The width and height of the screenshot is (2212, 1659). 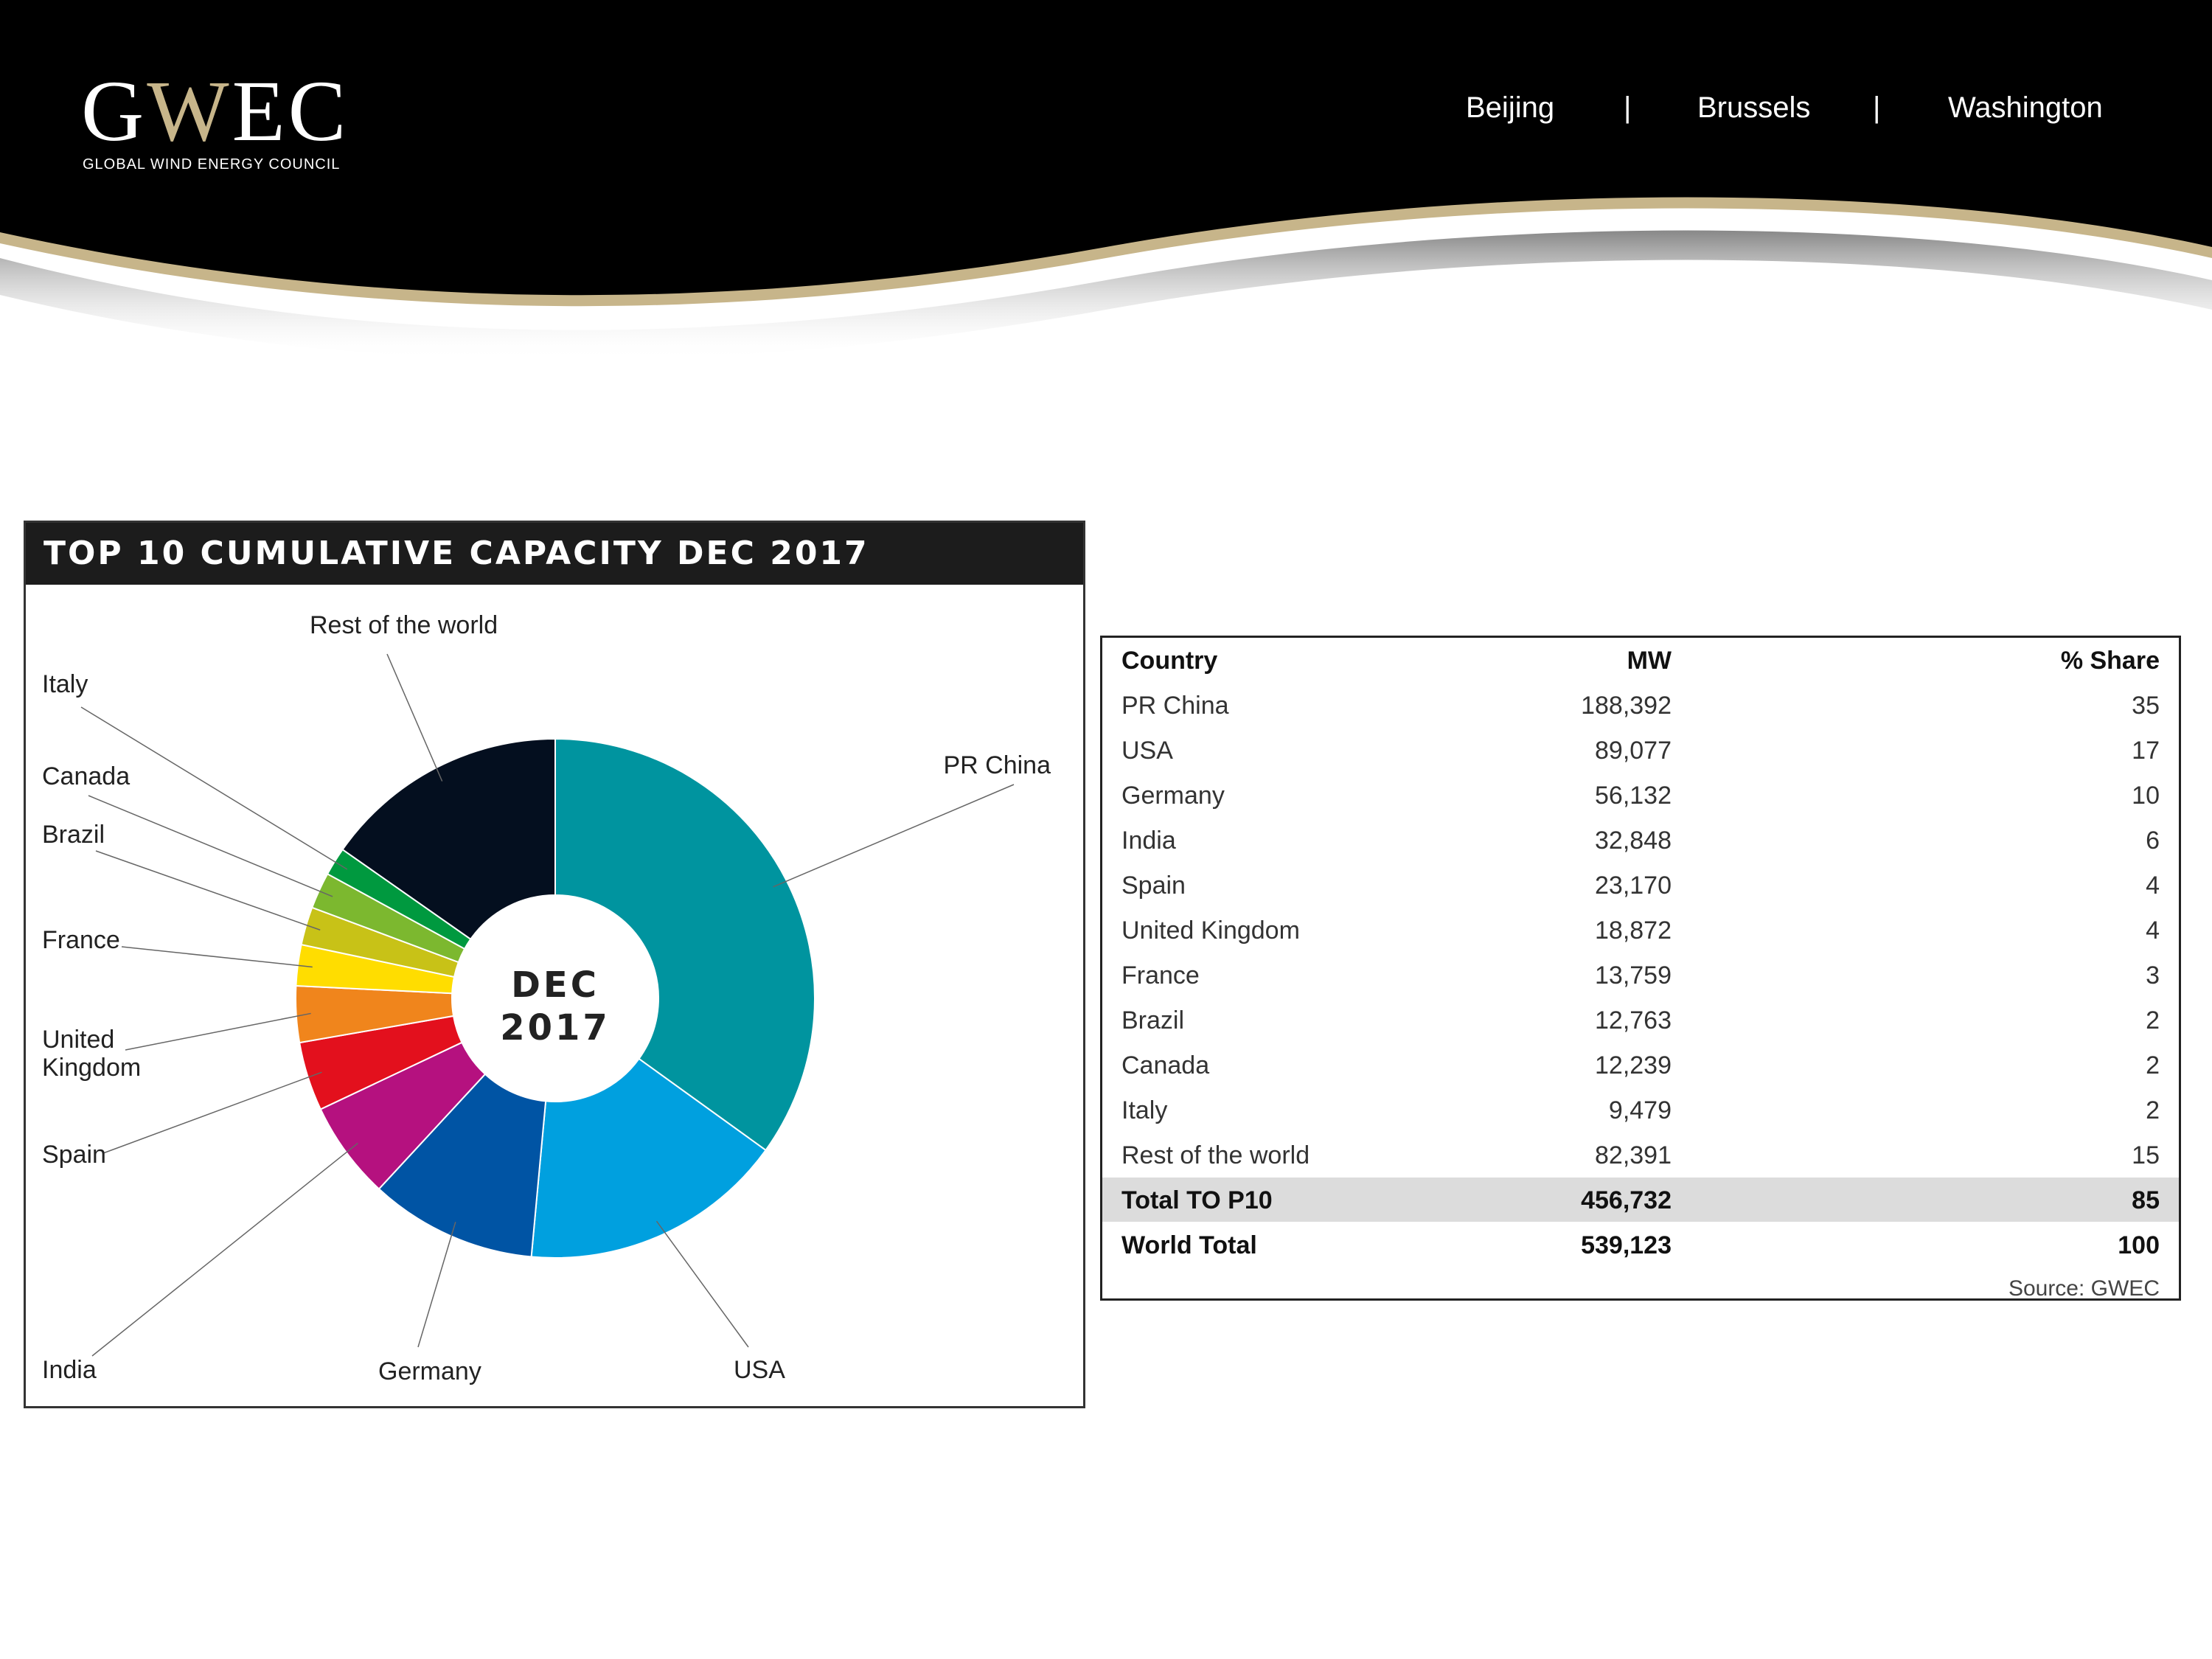 What do you see at coordinates (684, 944) in the screenshot?
I see `donut-slice-pr-china` at bounding box center [684, 944].